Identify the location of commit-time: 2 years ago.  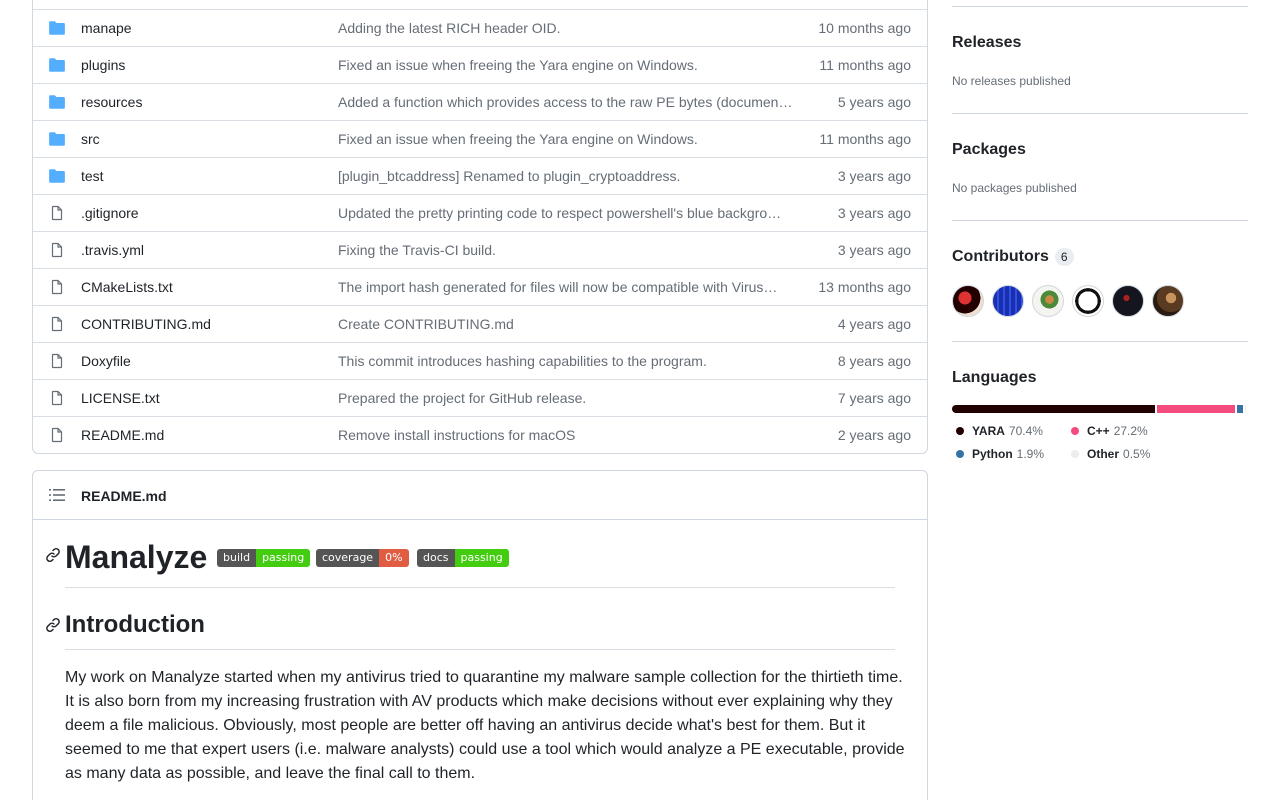
(874, 435).